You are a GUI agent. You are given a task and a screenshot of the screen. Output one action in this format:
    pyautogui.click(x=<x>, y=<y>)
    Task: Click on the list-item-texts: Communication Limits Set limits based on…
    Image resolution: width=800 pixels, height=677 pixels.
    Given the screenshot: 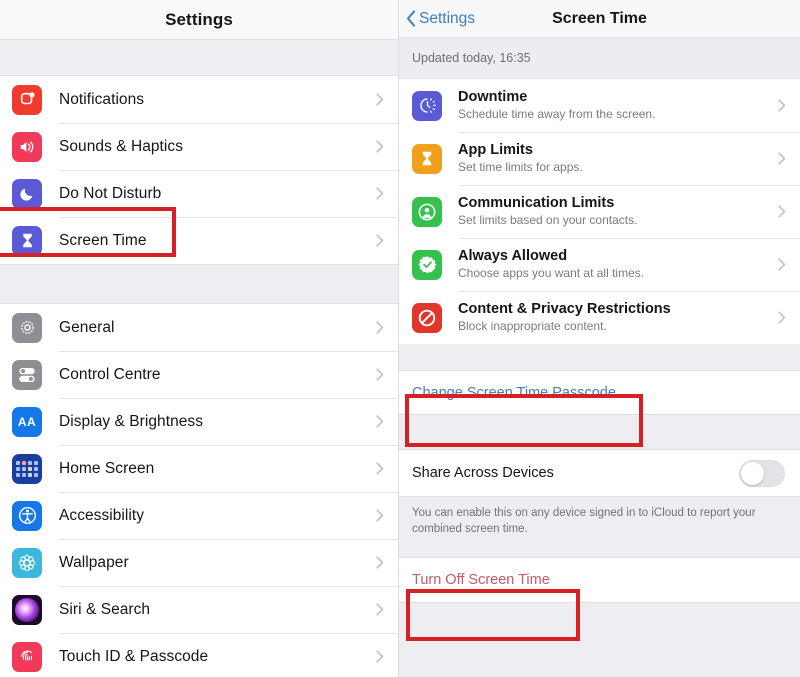 What is the action you would take?
    pyautogui.click(x=618, y=211)
    